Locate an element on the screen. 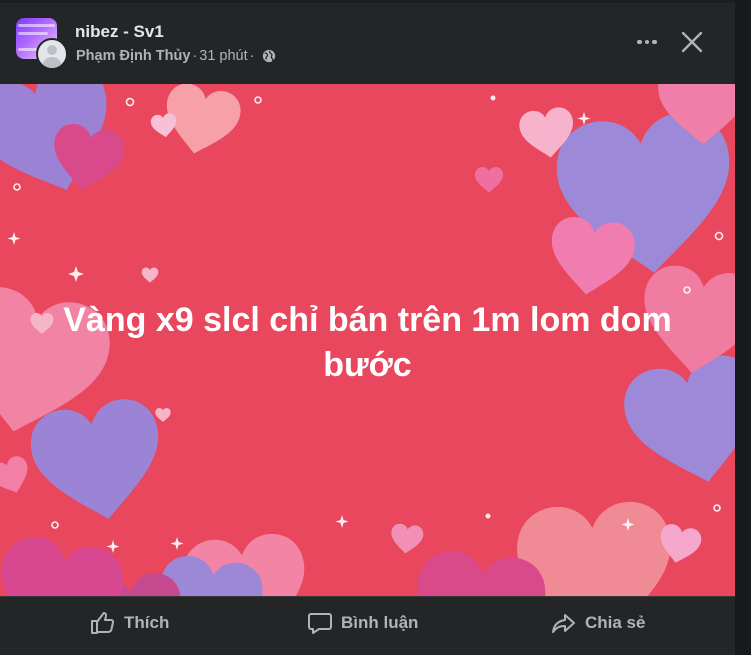 This screenshot has width=751, height=655. thumbs-up-icon is located at coordinates (103, 623).